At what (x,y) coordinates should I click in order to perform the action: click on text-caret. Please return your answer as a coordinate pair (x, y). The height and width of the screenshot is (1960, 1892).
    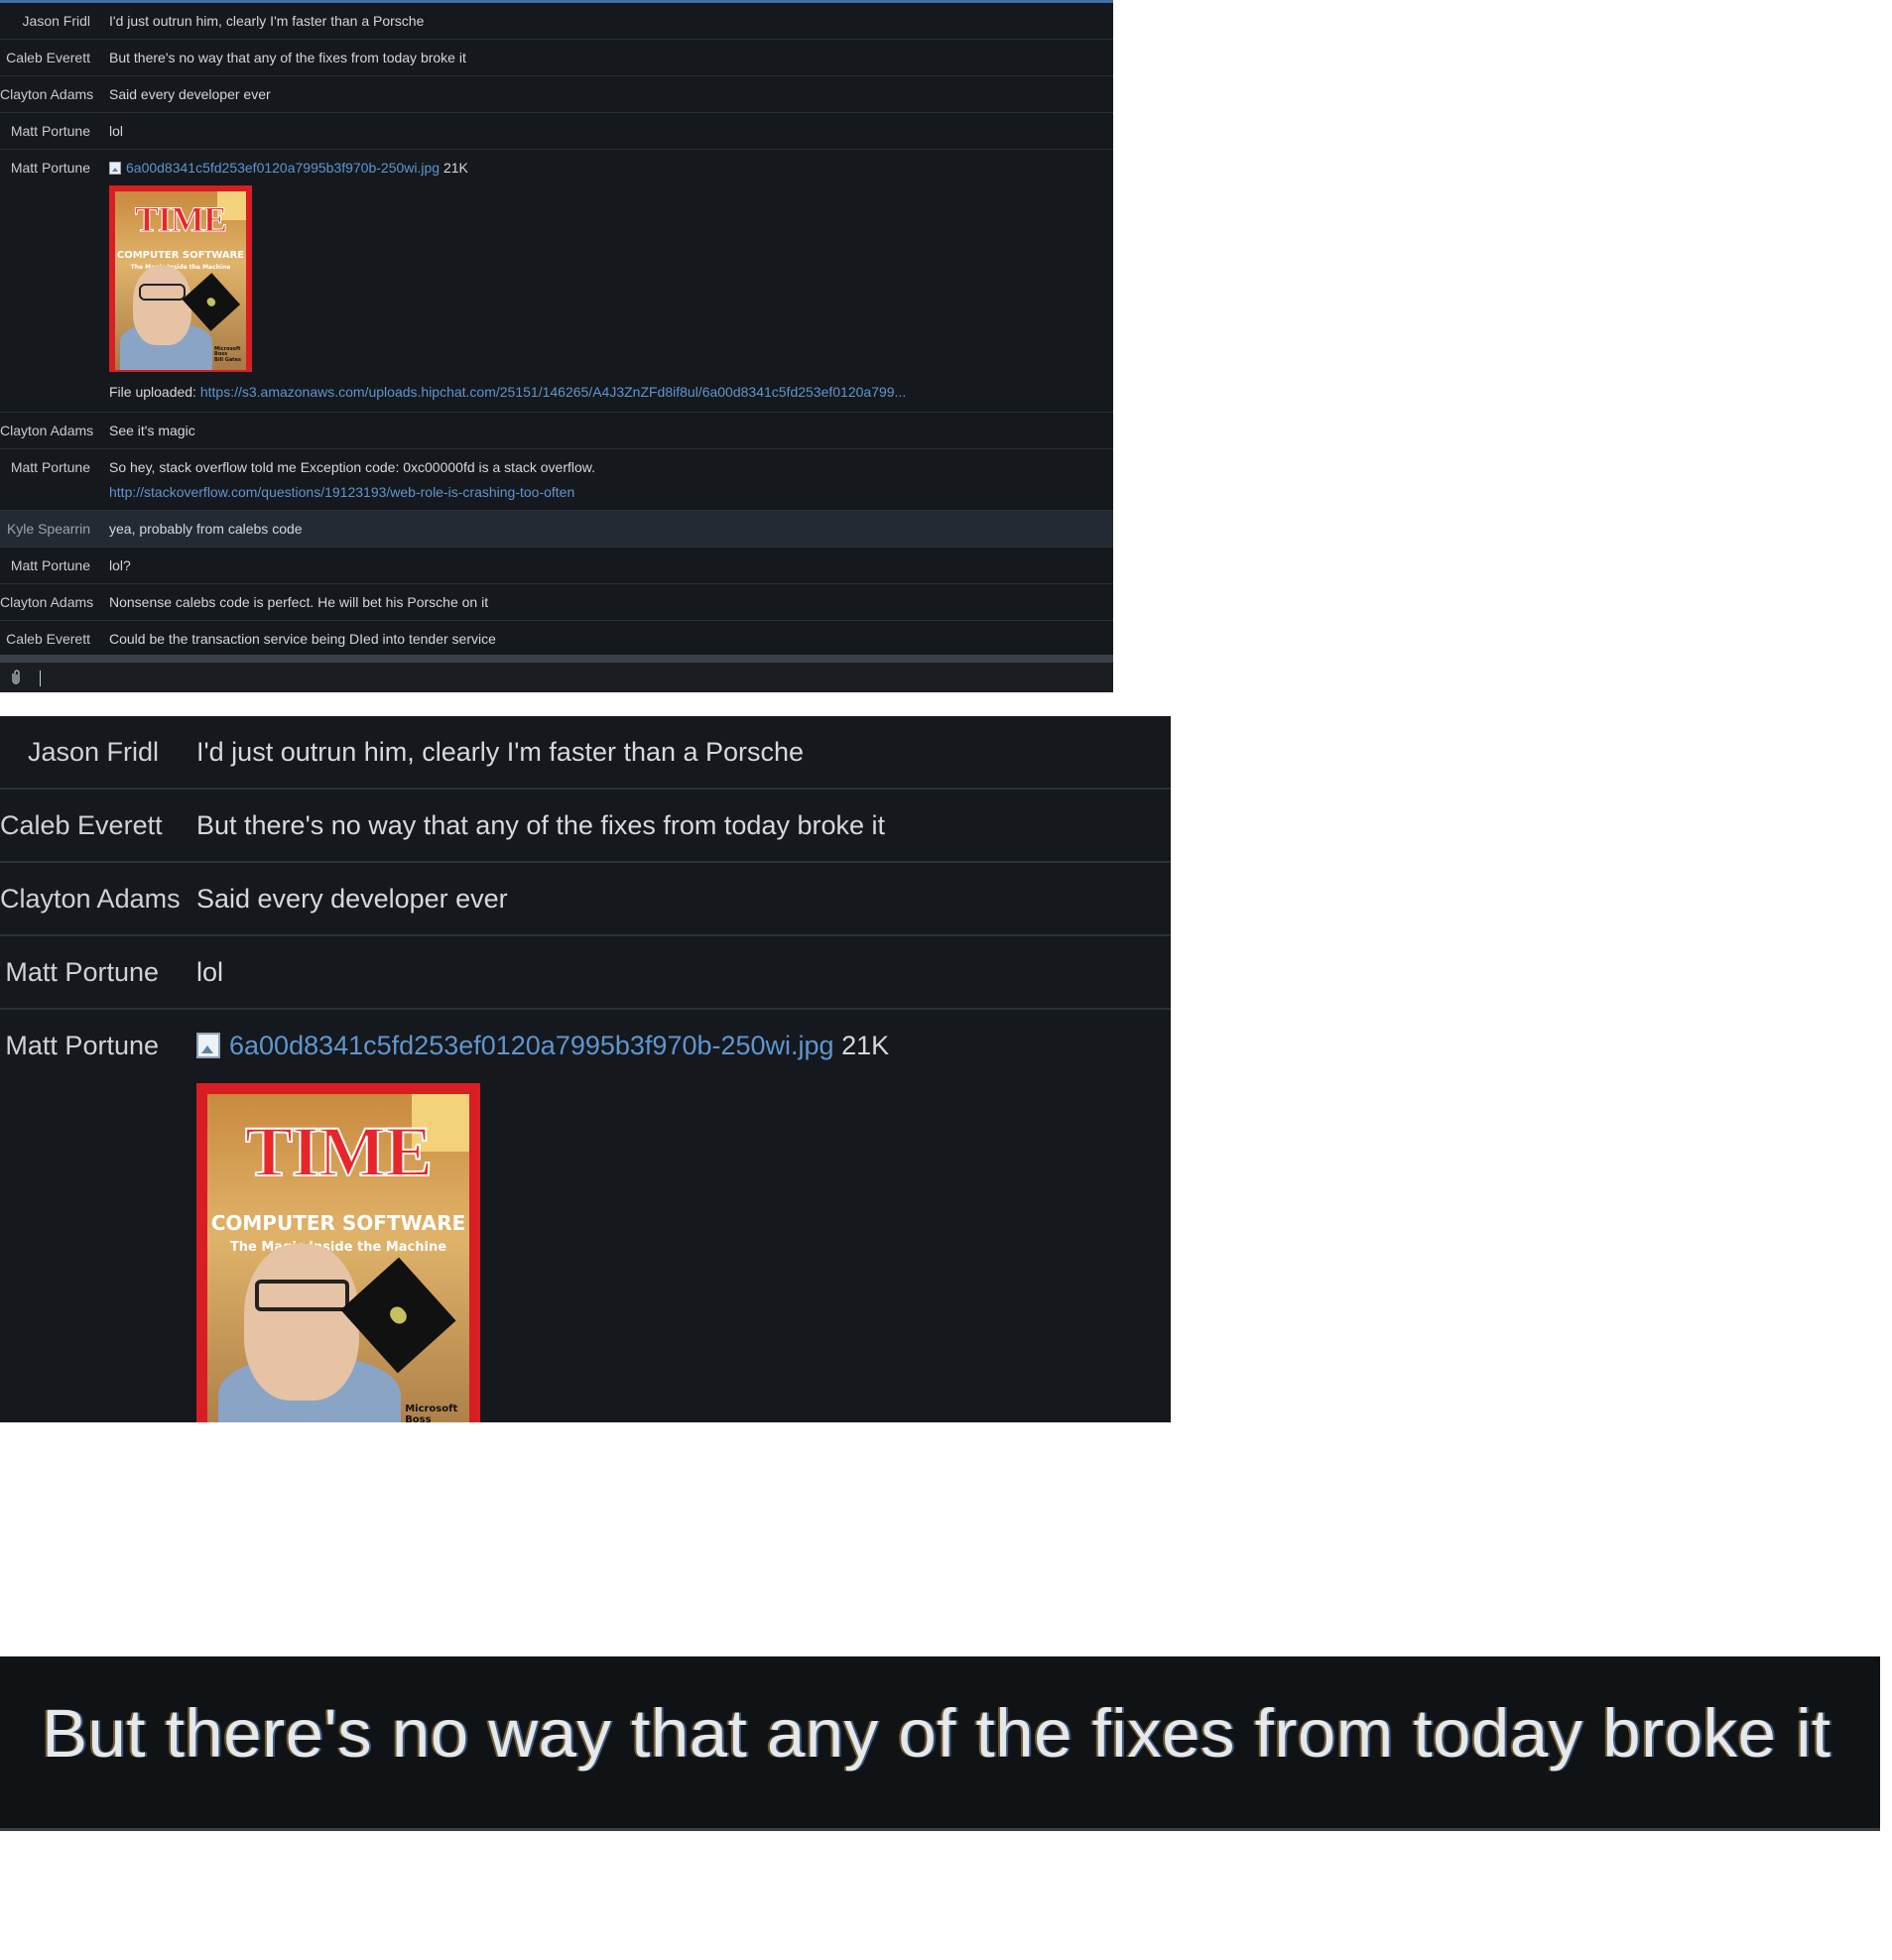
    Looking at the image, I should click on (40, 679).